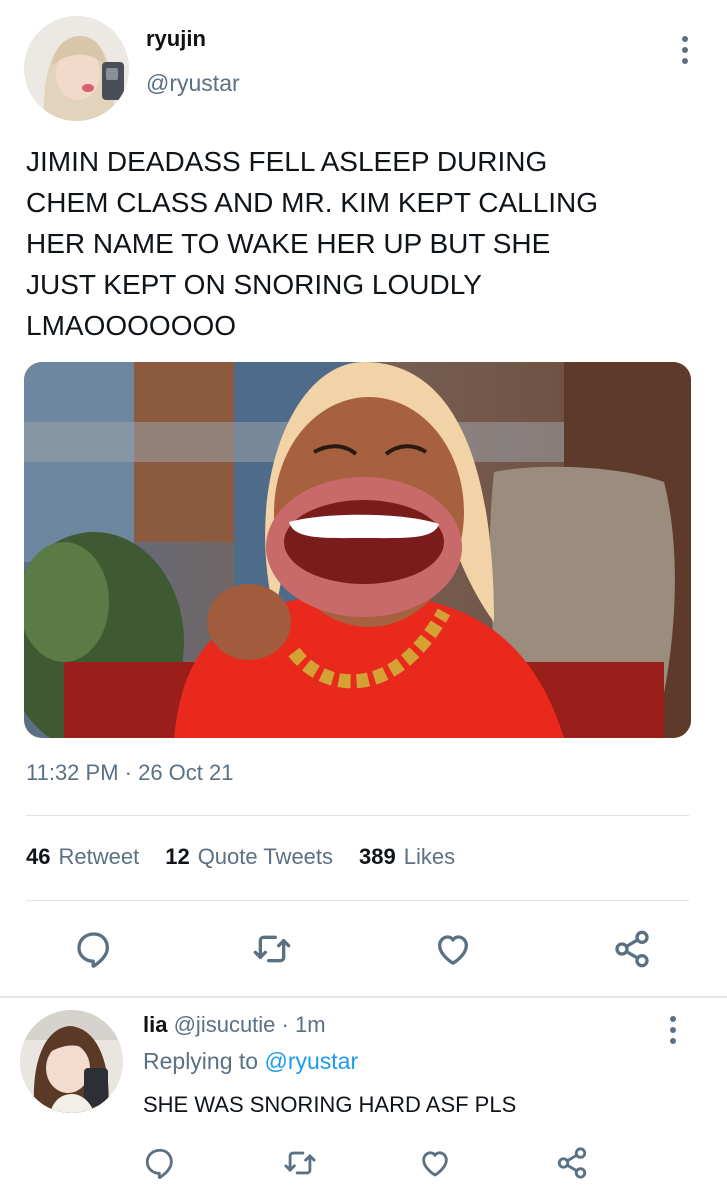 The height and width of the screenshot is (1200, 727). What do you see at coordinates (129, 773) in the screenshot?
I see `tweet-timestamp: 11:32 PM · 26 Oct 21` at bounding box center [129, 773].